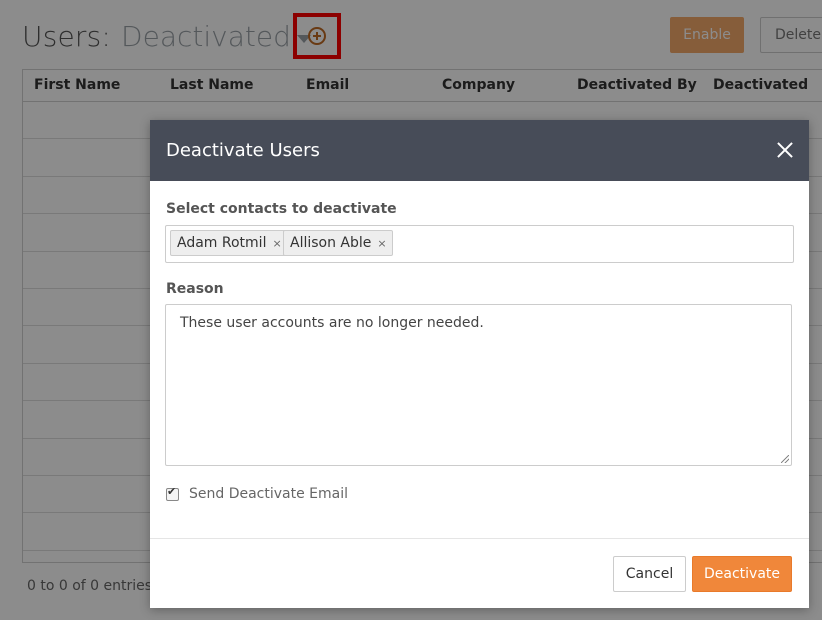 This screenshot has width=822, height=620. I want to click on dialog-divider, so click(479, 538).